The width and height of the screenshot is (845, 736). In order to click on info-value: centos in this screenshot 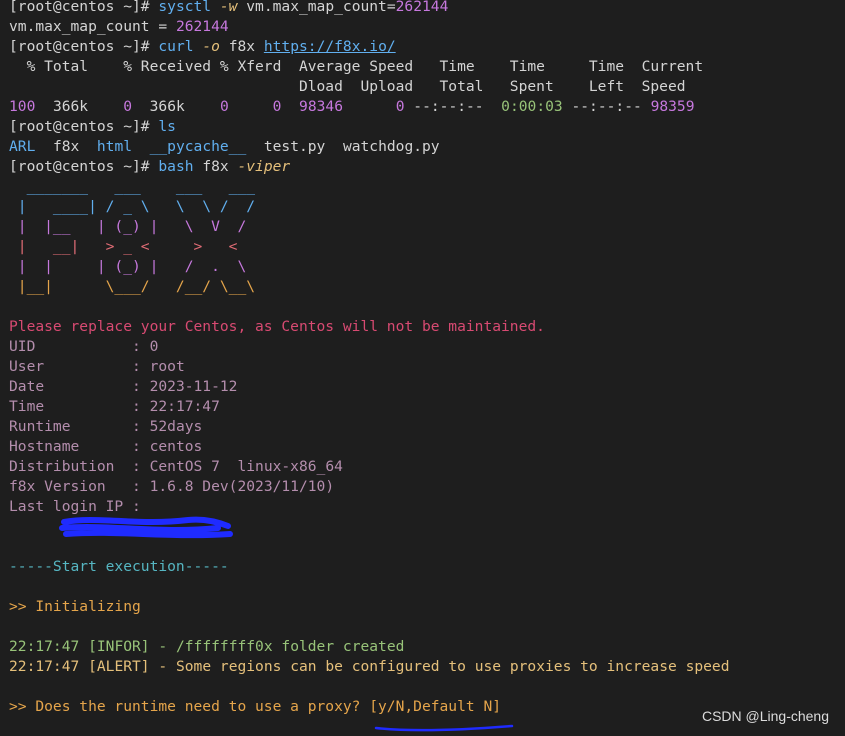, I will do `click(176, 446)`.